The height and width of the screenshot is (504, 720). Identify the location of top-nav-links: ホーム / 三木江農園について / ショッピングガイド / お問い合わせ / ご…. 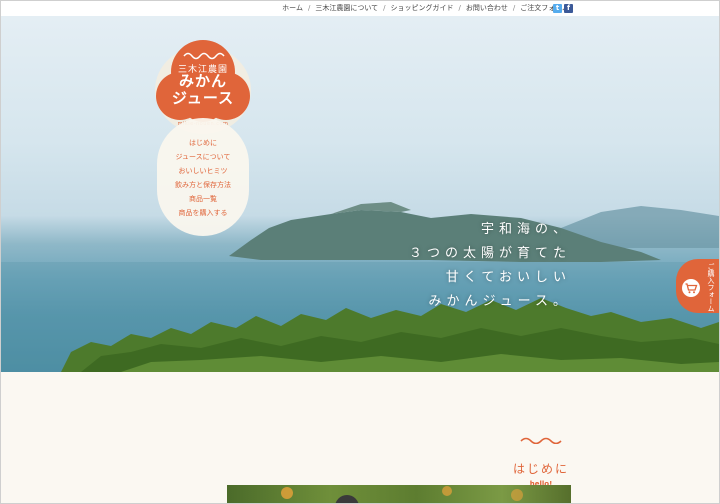
(425, 8).